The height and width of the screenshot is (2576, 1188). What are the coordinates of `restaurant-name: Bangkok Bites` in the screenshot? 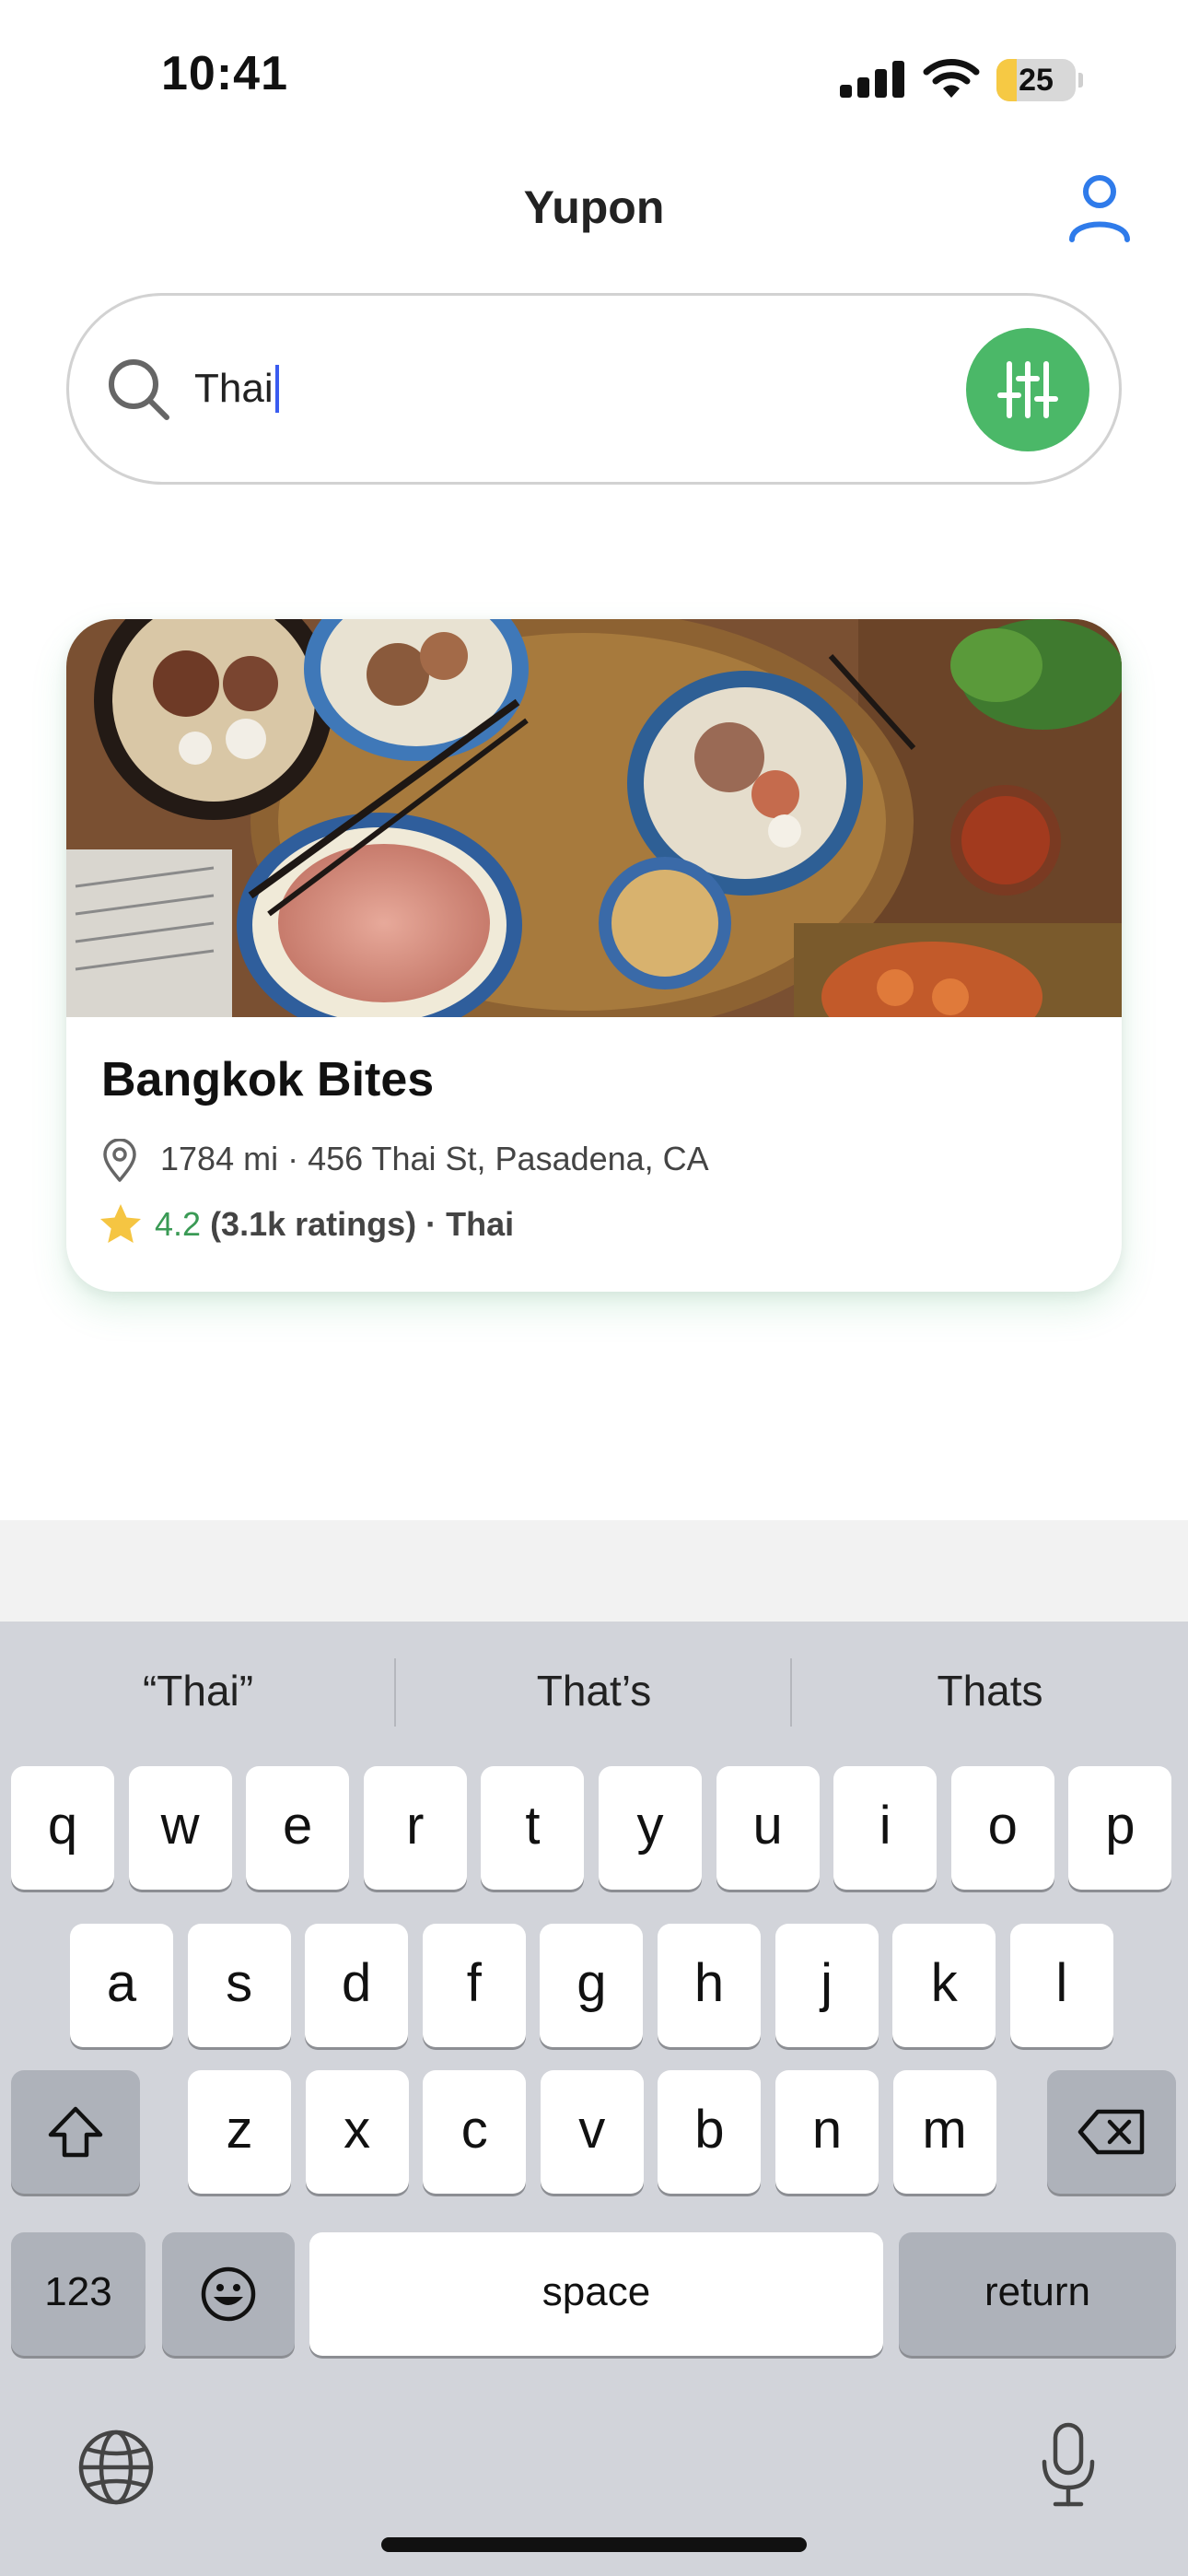 It's located at (268, 1080).